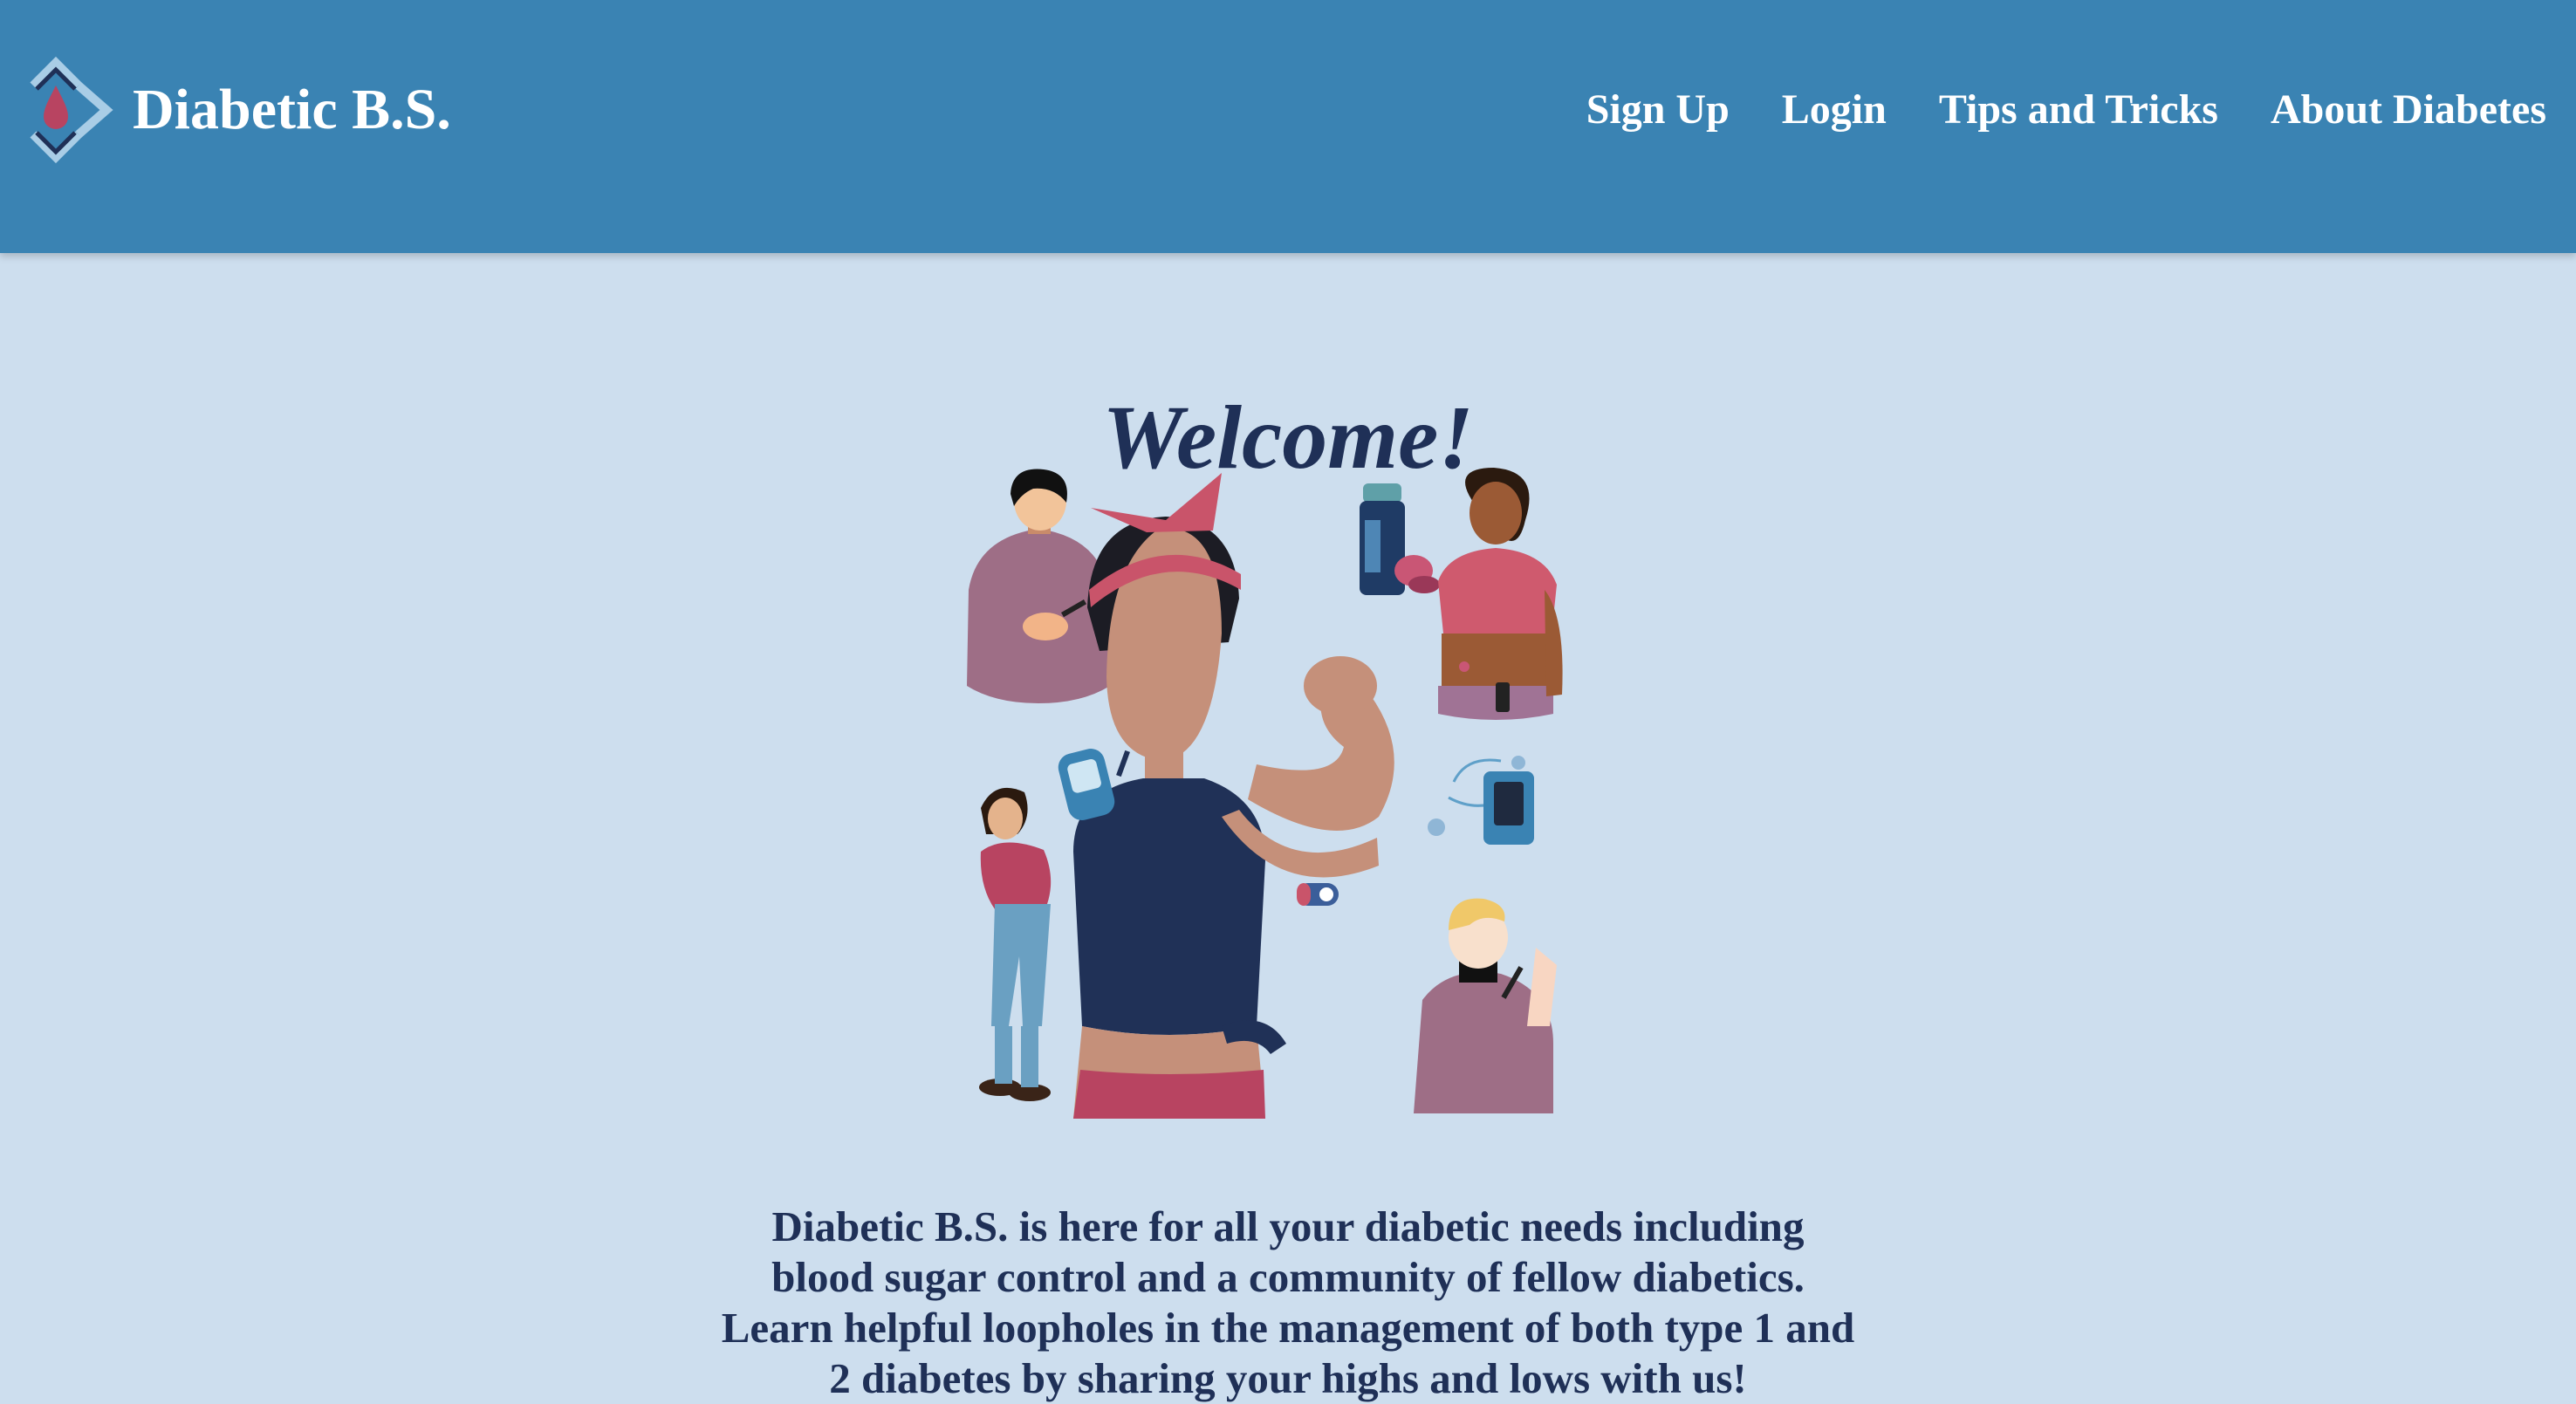 This screenshot has width=2576, height=1404. Describe the element at coordinates (71, 110) in the screenshot. I see `blood-drop-logo-icon` at that location.